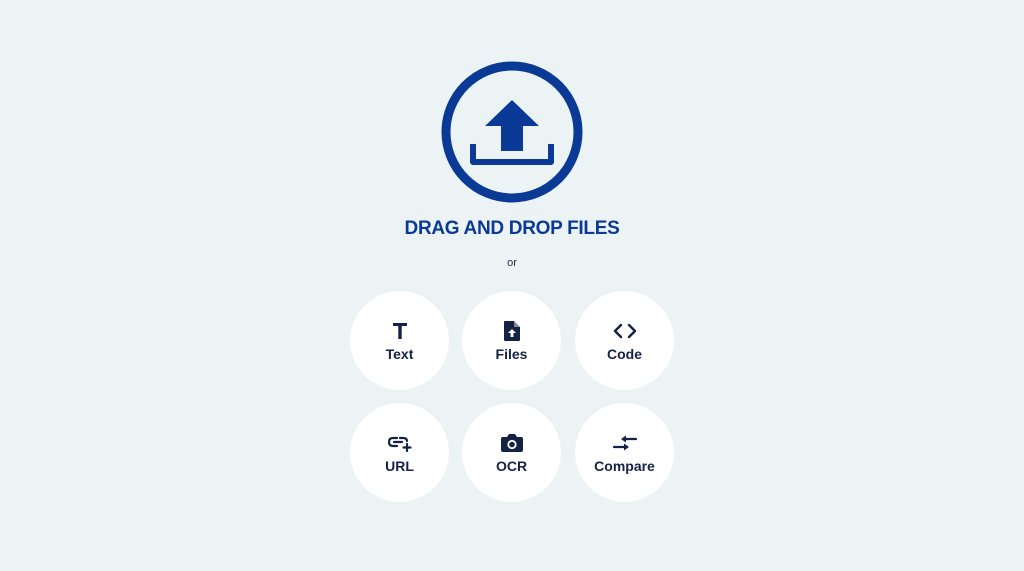 The width and height of the screenshot is (1024, 571). I want to click on or-separator: or, so click(512, 263).